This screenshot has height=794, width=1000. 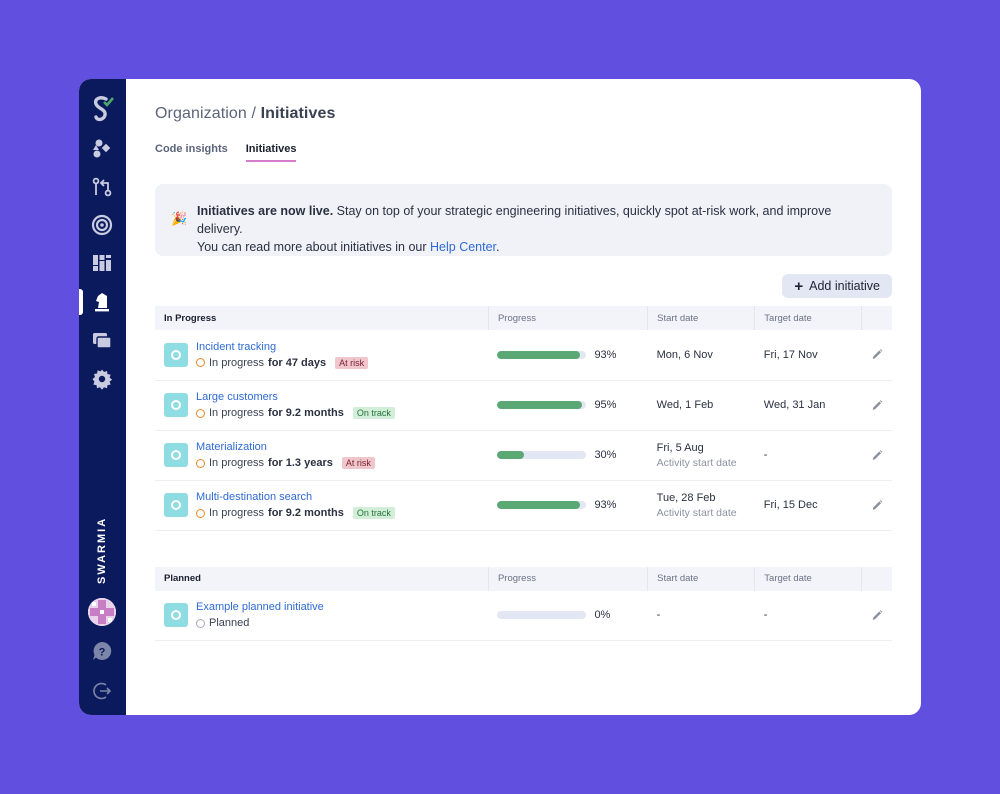 I want to click on logout-icon, so click(x=102, y=691).